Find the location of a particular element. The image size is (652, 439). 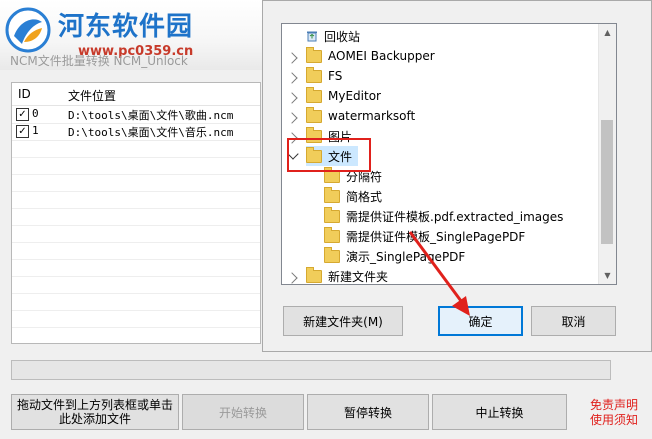

tree-item-label: 需提供证件模板_SinglePagePDF is located at coordinates (436, 236).